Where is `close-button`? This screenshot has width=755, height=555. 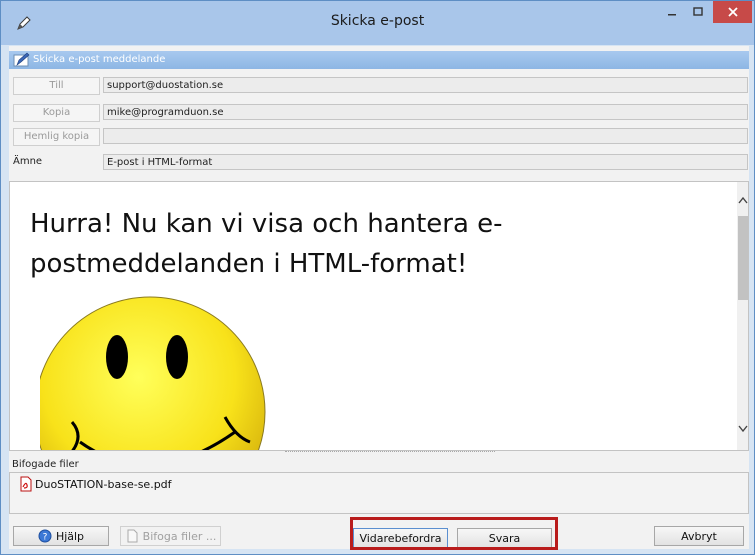
close-button is located at coordinates (732, 12).